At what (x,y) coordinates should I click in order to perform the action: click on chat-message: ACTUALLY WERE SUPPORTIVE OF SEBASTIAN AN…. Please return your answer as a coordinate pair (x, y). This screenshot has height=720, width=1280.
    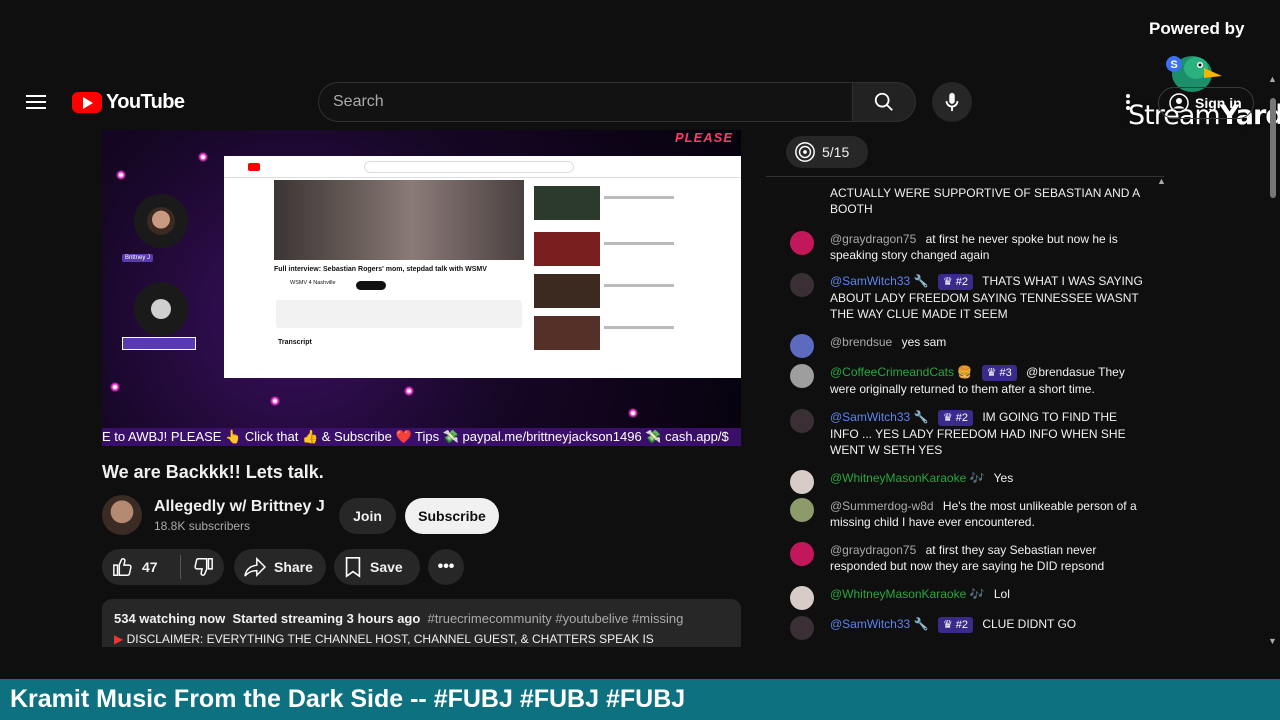
    Looking at the image, I should click on (965, 201).